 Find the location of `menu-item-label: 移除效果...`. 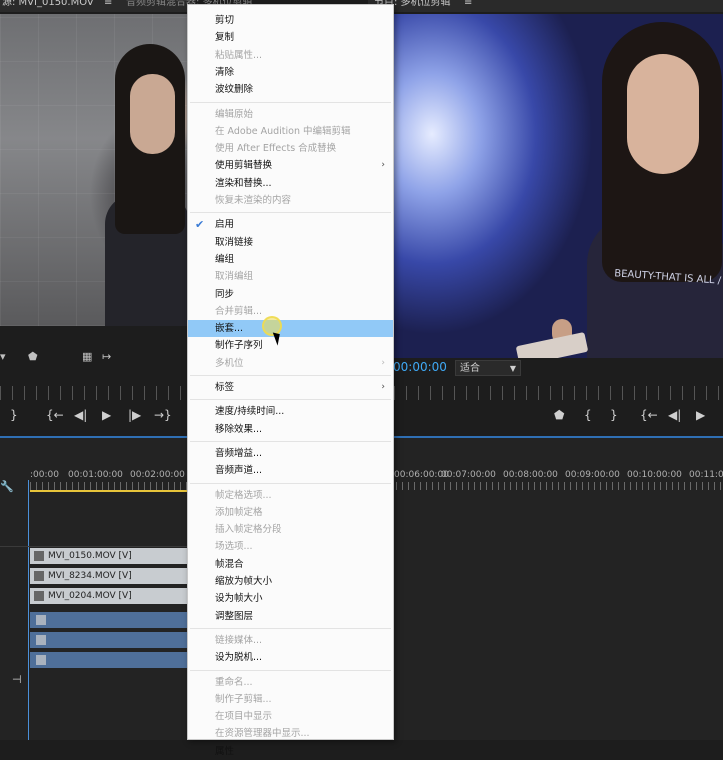

menu-item-label: 移除效果... is located at coordinates (239, 429).